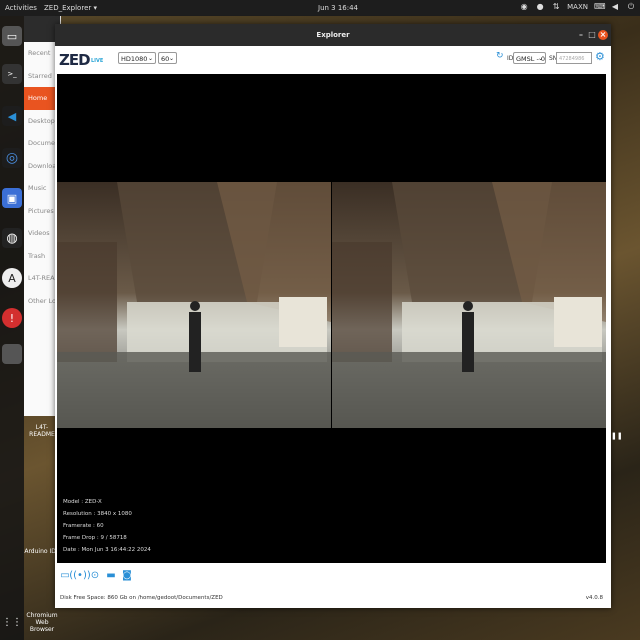  What do you see at coordinates (594, 598) in the screenshot?
I see `version-label: v4.0.8` at bounding box center [594, 598].